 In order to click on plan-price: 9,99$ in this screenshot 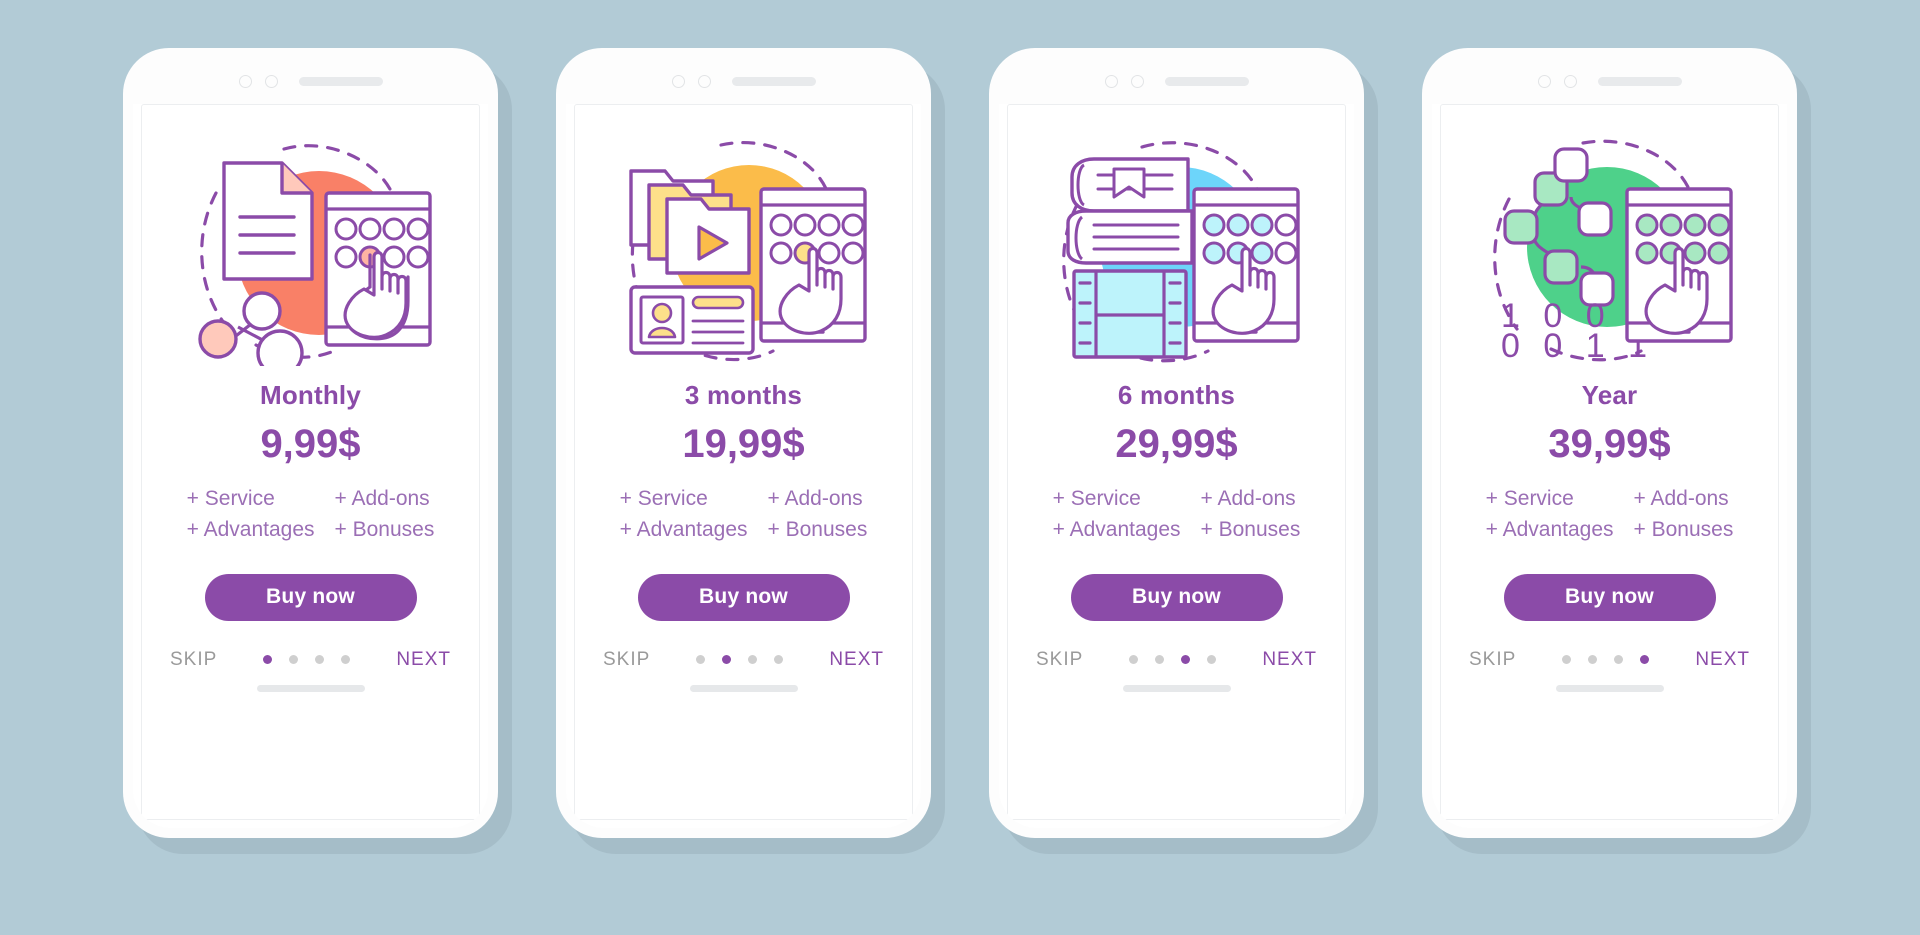, I will do `click(310, 444)`.